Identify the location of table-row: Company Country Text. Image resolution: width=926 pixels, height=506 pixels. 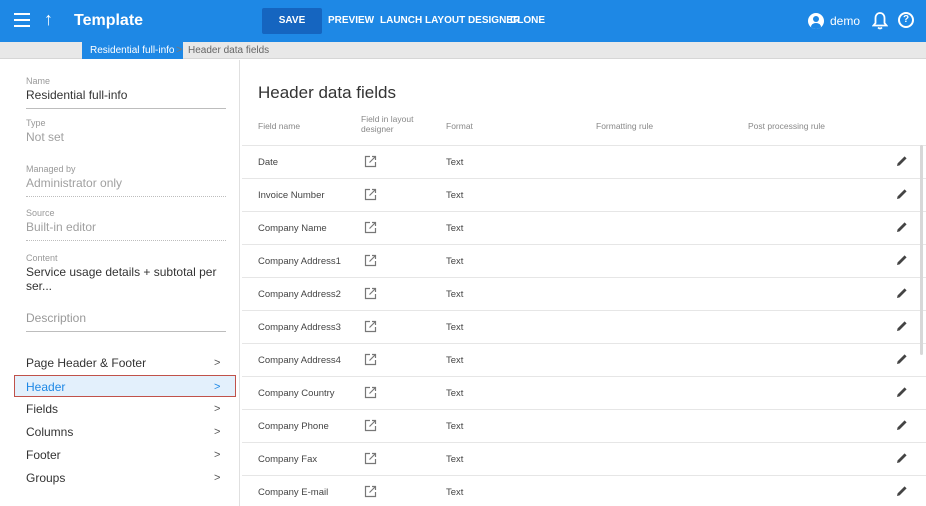
(584, 392).